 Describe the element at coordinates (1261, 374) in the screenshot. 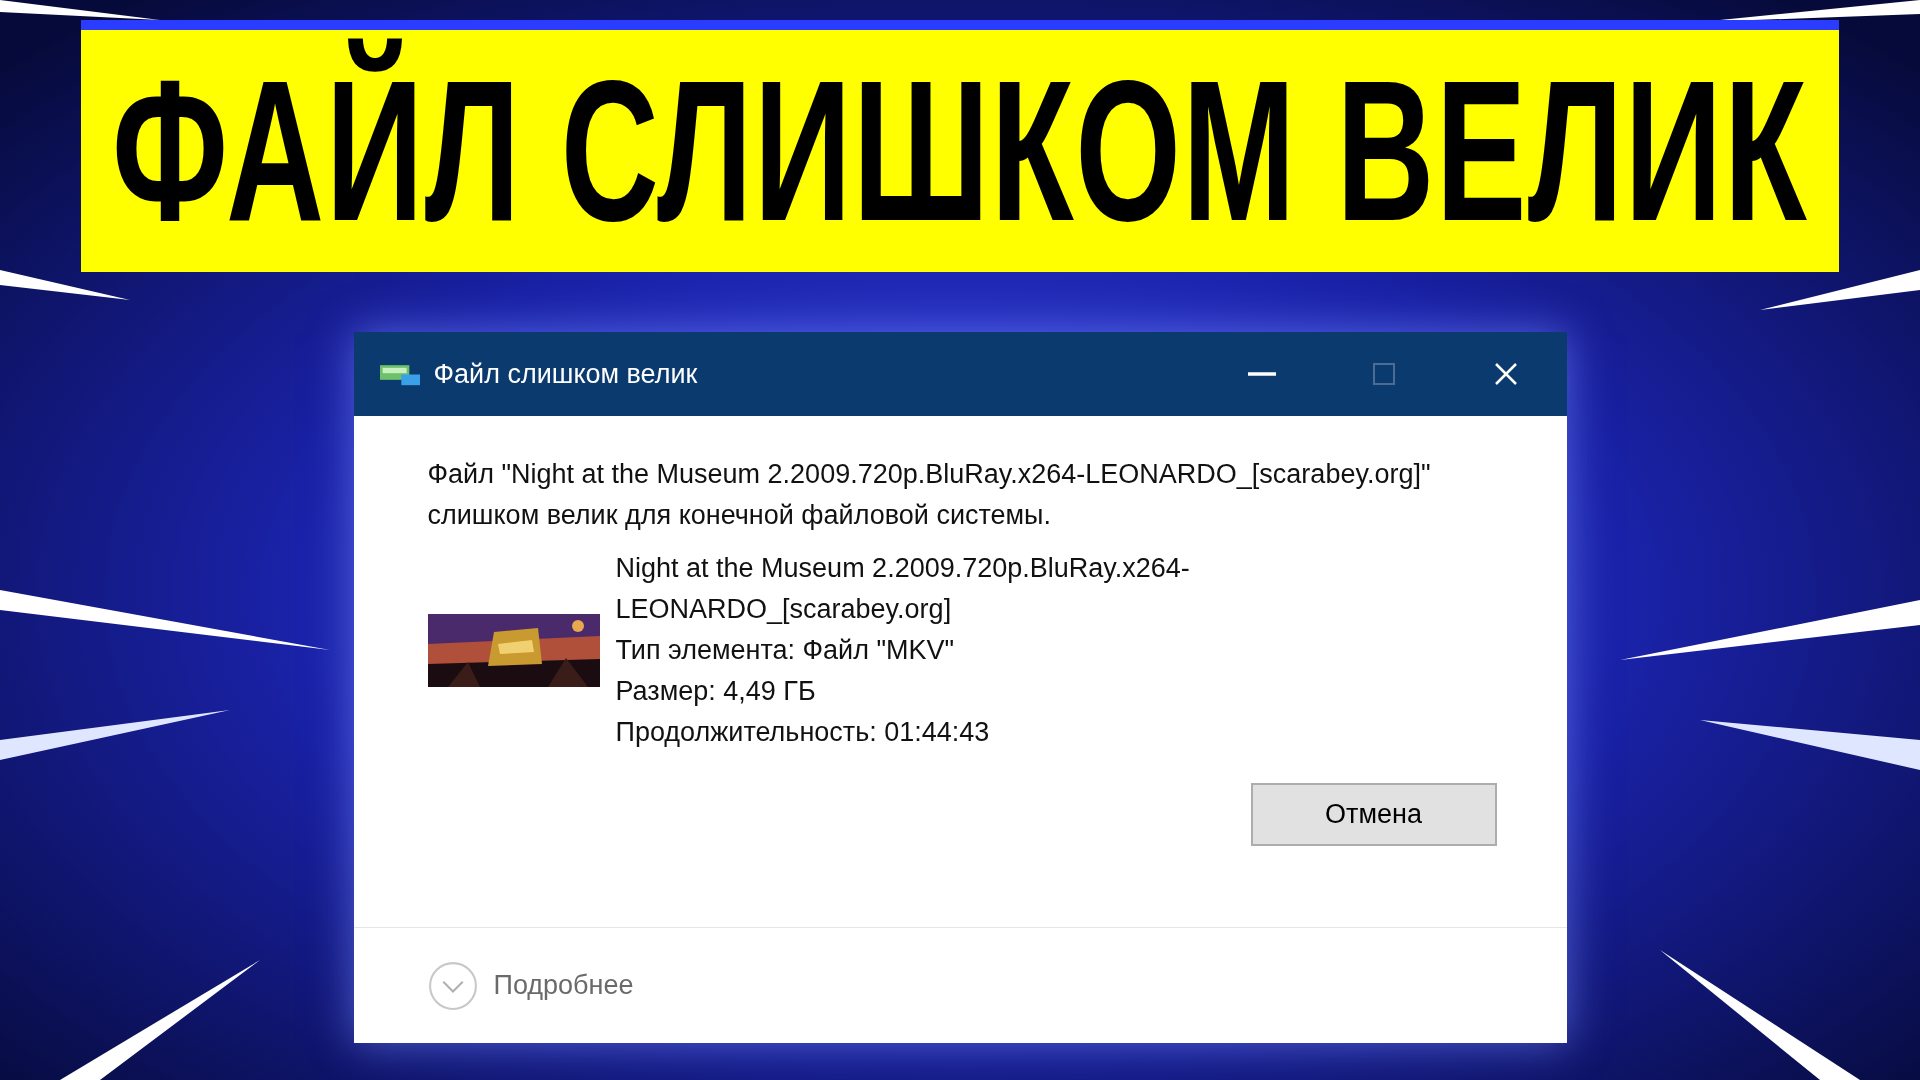

I see `minimize-icon` at that location.